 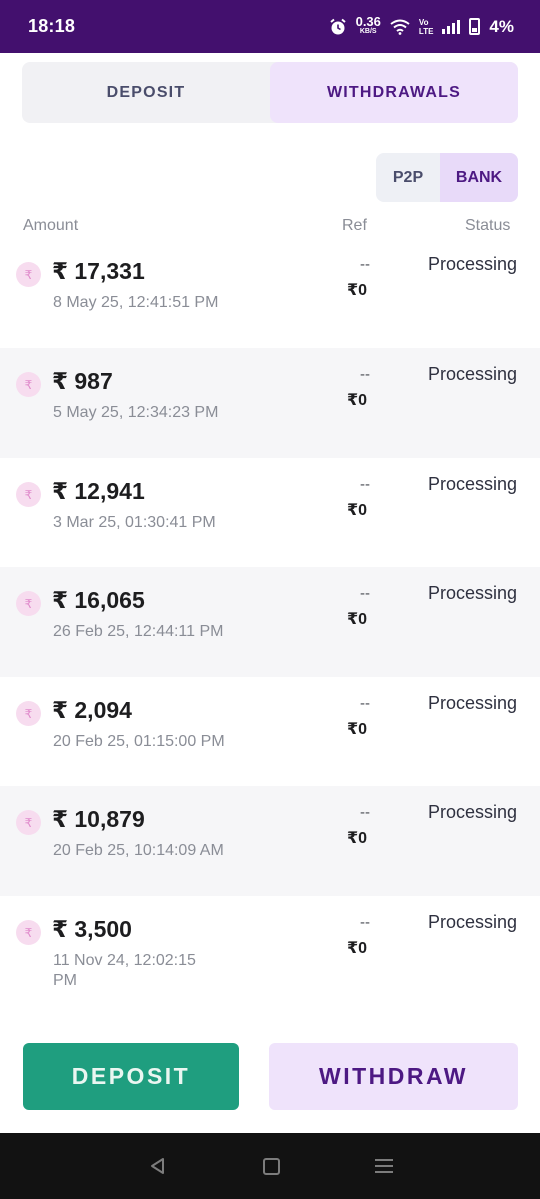 I want to click on alarm-icon, so click(x=337, y=26).